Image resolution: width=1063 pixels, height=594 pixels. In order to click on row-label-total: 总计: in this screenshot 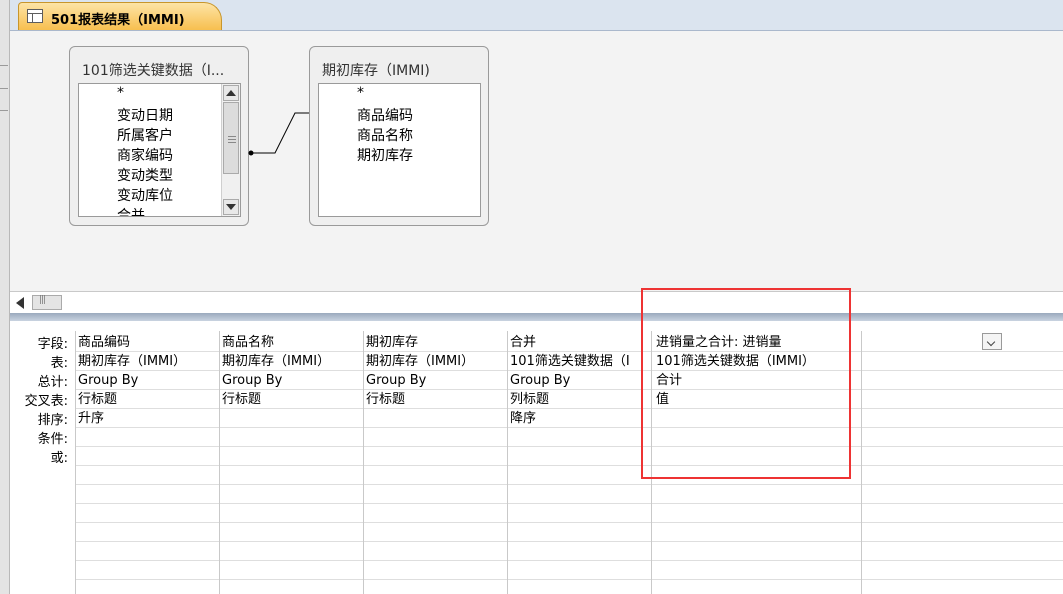, I will do `click(52, 382)`.